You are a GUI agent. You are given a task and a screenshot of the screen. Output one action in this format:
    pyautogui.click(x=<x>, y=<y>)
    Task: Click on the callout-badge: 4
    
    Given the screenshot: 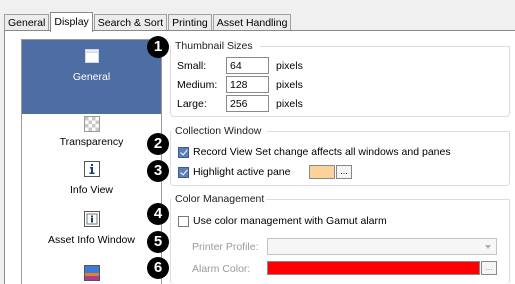 What is the action you would take?
    pyautogui.click(x=158, y=214)
    